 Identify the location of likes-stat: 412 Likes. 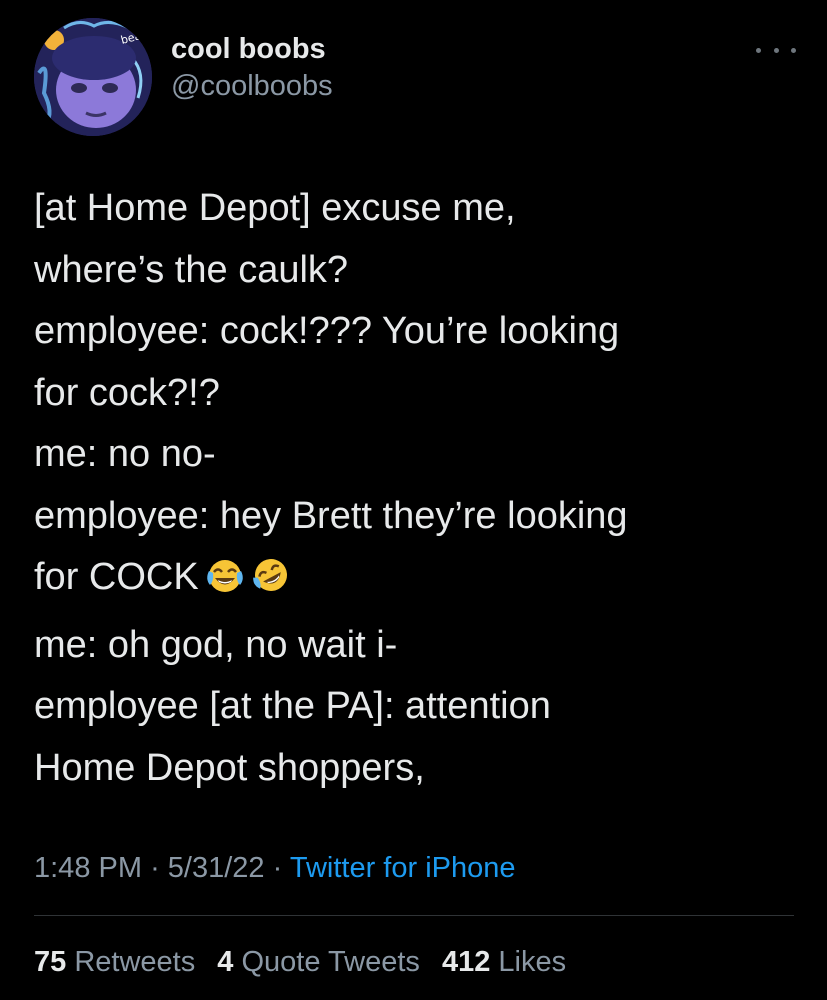
(504, 962).